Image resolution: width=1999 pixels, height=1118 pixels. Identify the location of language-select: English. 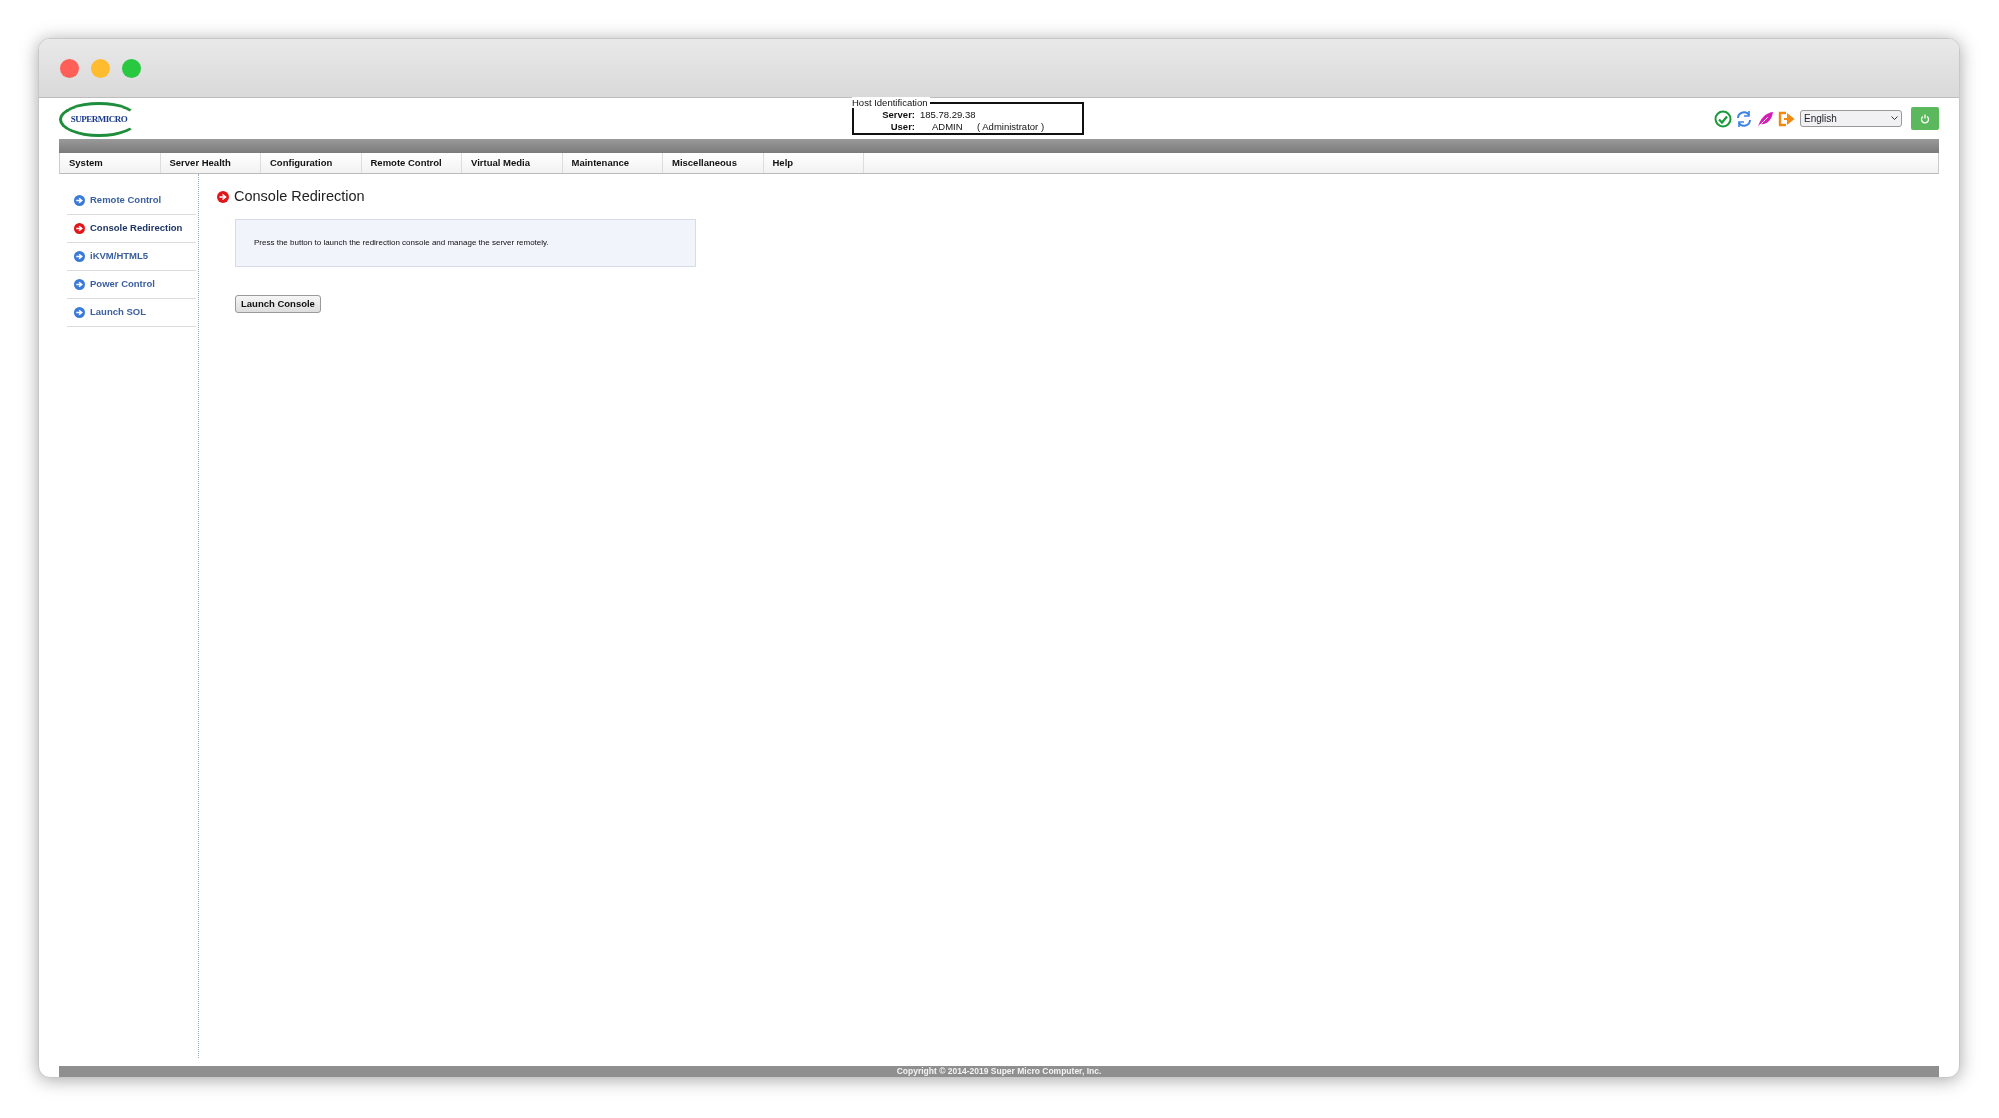
(1851, 118).